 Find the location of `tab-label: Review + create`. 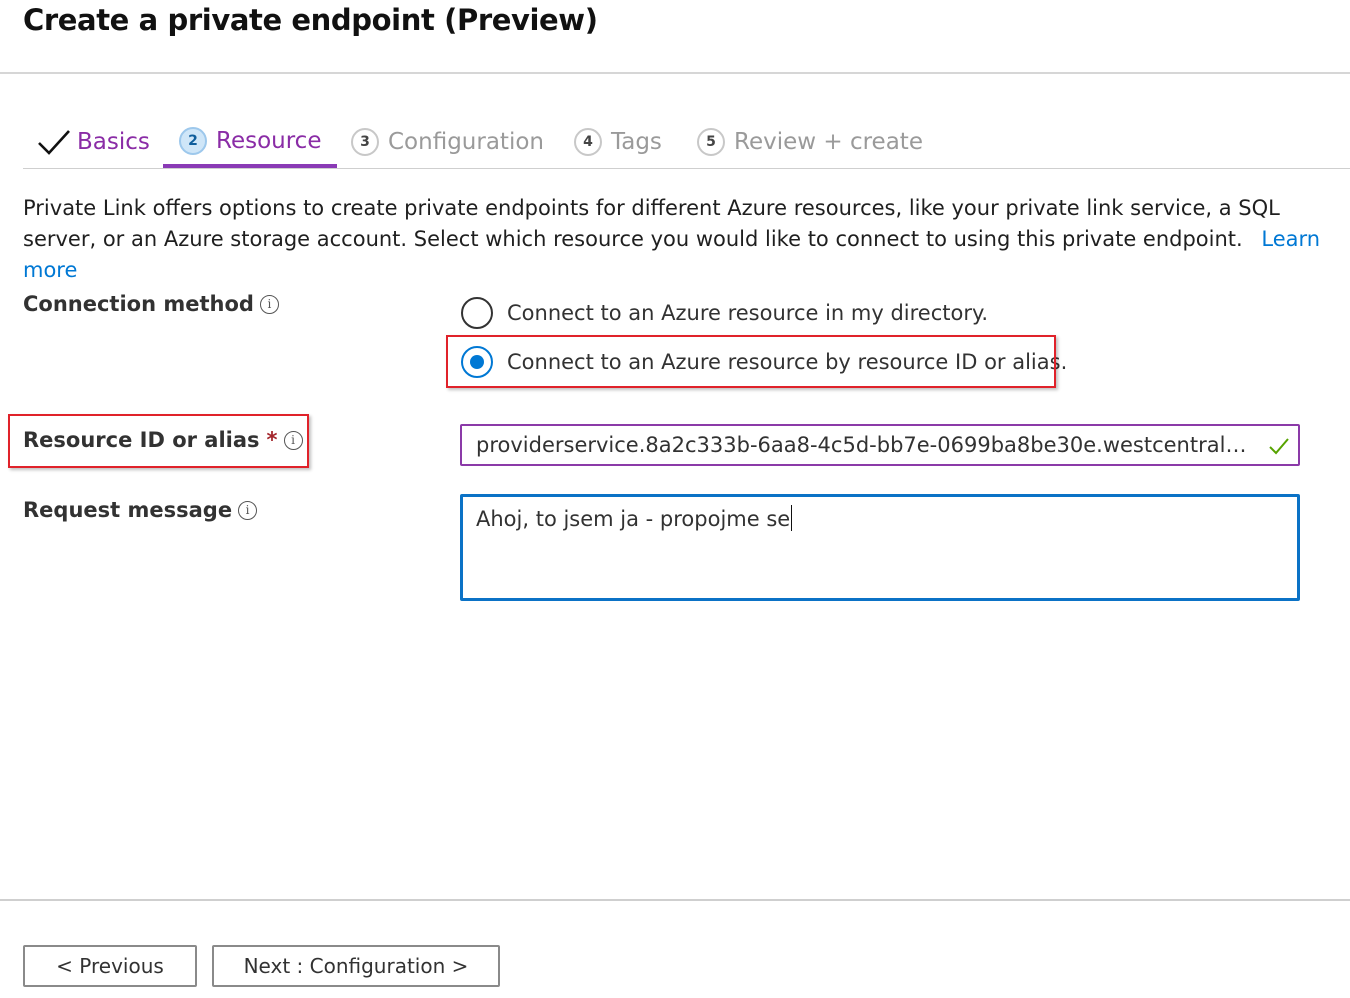

tab-label: Review + create is located at coordinates (828, 142).